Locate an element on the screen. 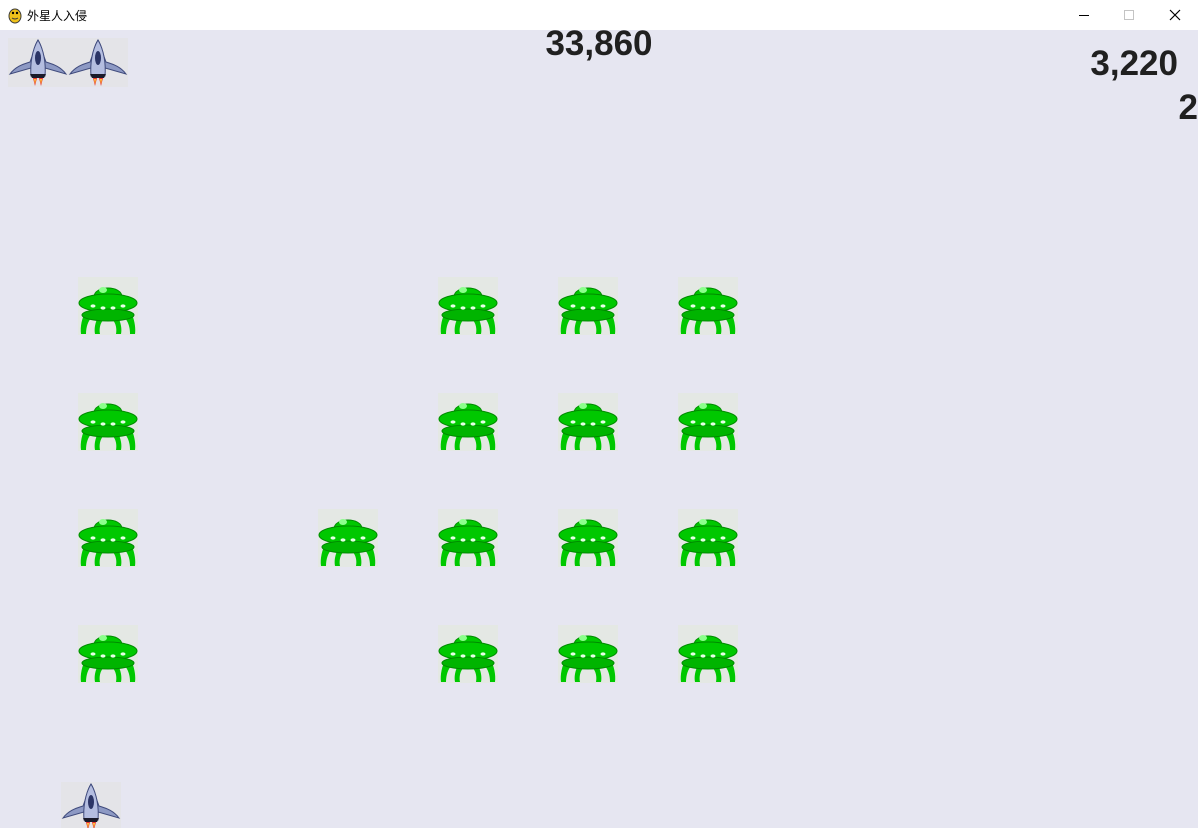 Image resolution: width=1198 pixels, height=828 pixels. level: 2 is located at coordinates (1188, 107).